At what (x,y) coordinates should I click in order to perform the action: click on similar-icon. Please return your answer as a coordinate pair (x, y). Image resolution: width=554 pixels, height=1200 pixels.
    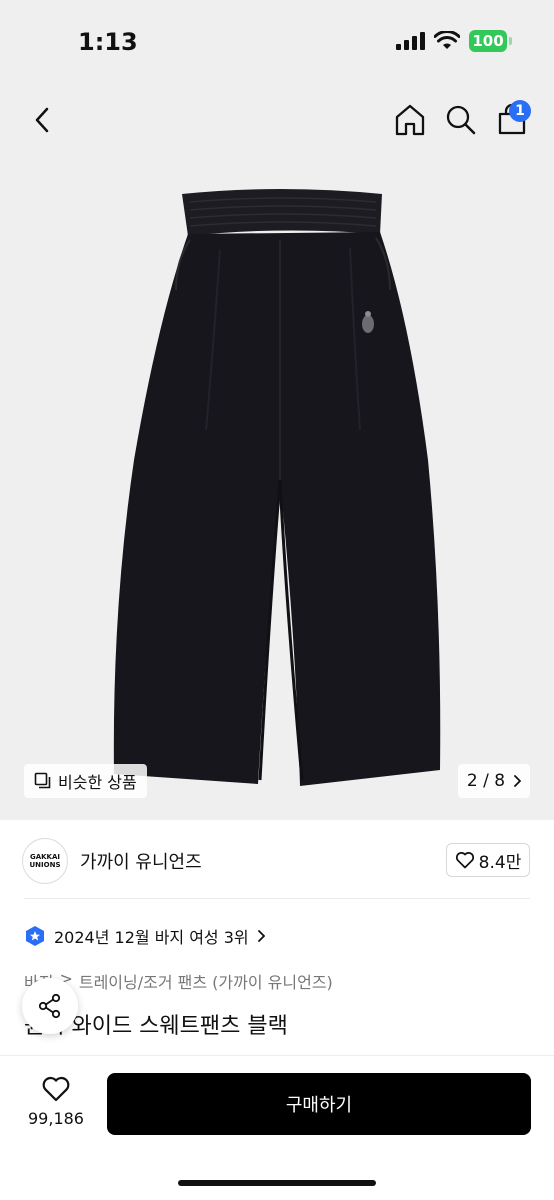
    Looking at the image, I should click on (42, 780).